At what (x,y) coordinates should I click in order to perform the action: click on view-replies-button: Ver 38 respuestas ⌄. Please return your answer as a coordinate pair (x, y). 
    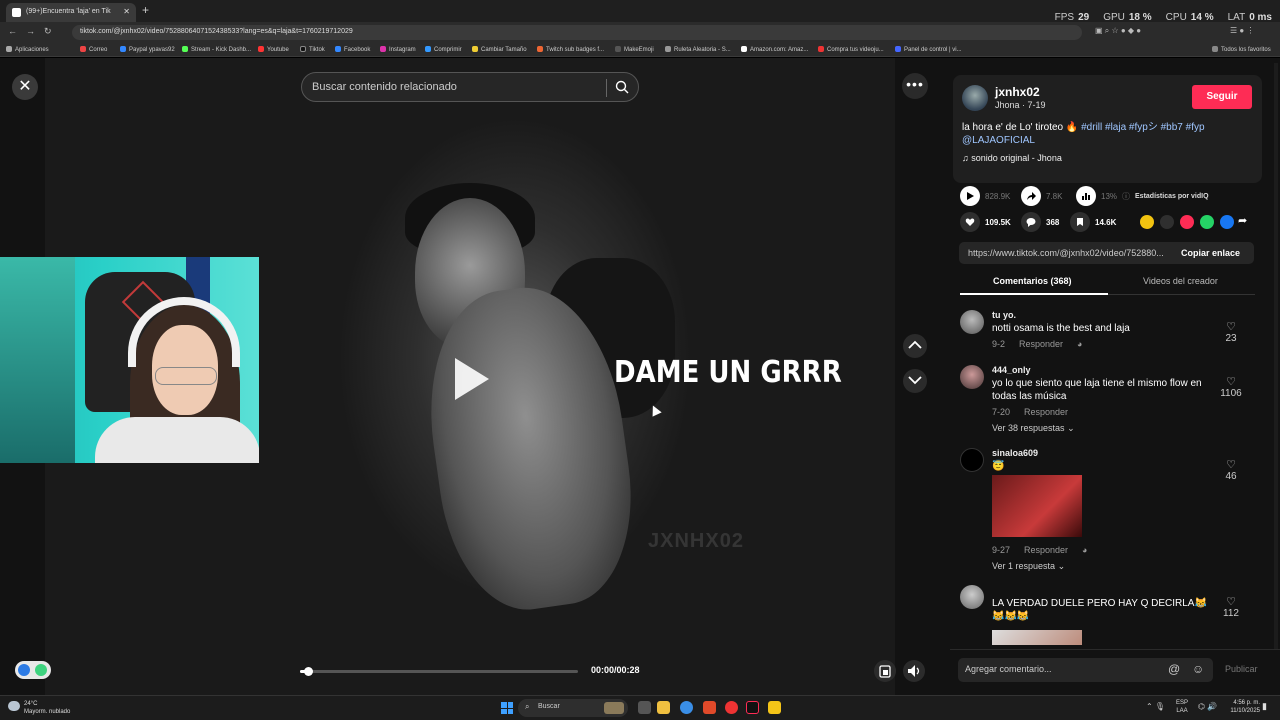
    Looking at the image, I should click on (1033, 428).